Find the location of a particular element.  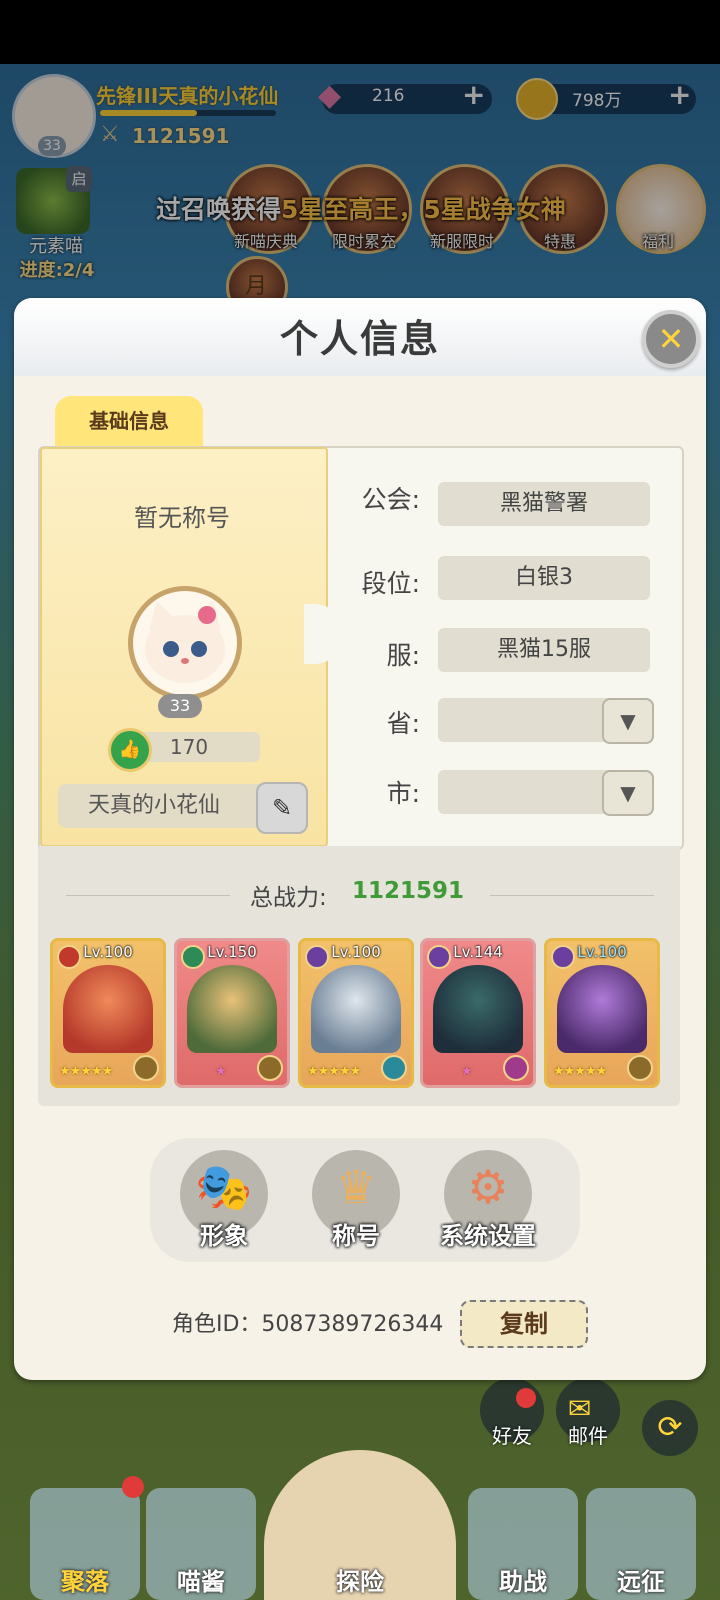

nav-label-adventure: 探险 is located at coordinates (360, 1582).